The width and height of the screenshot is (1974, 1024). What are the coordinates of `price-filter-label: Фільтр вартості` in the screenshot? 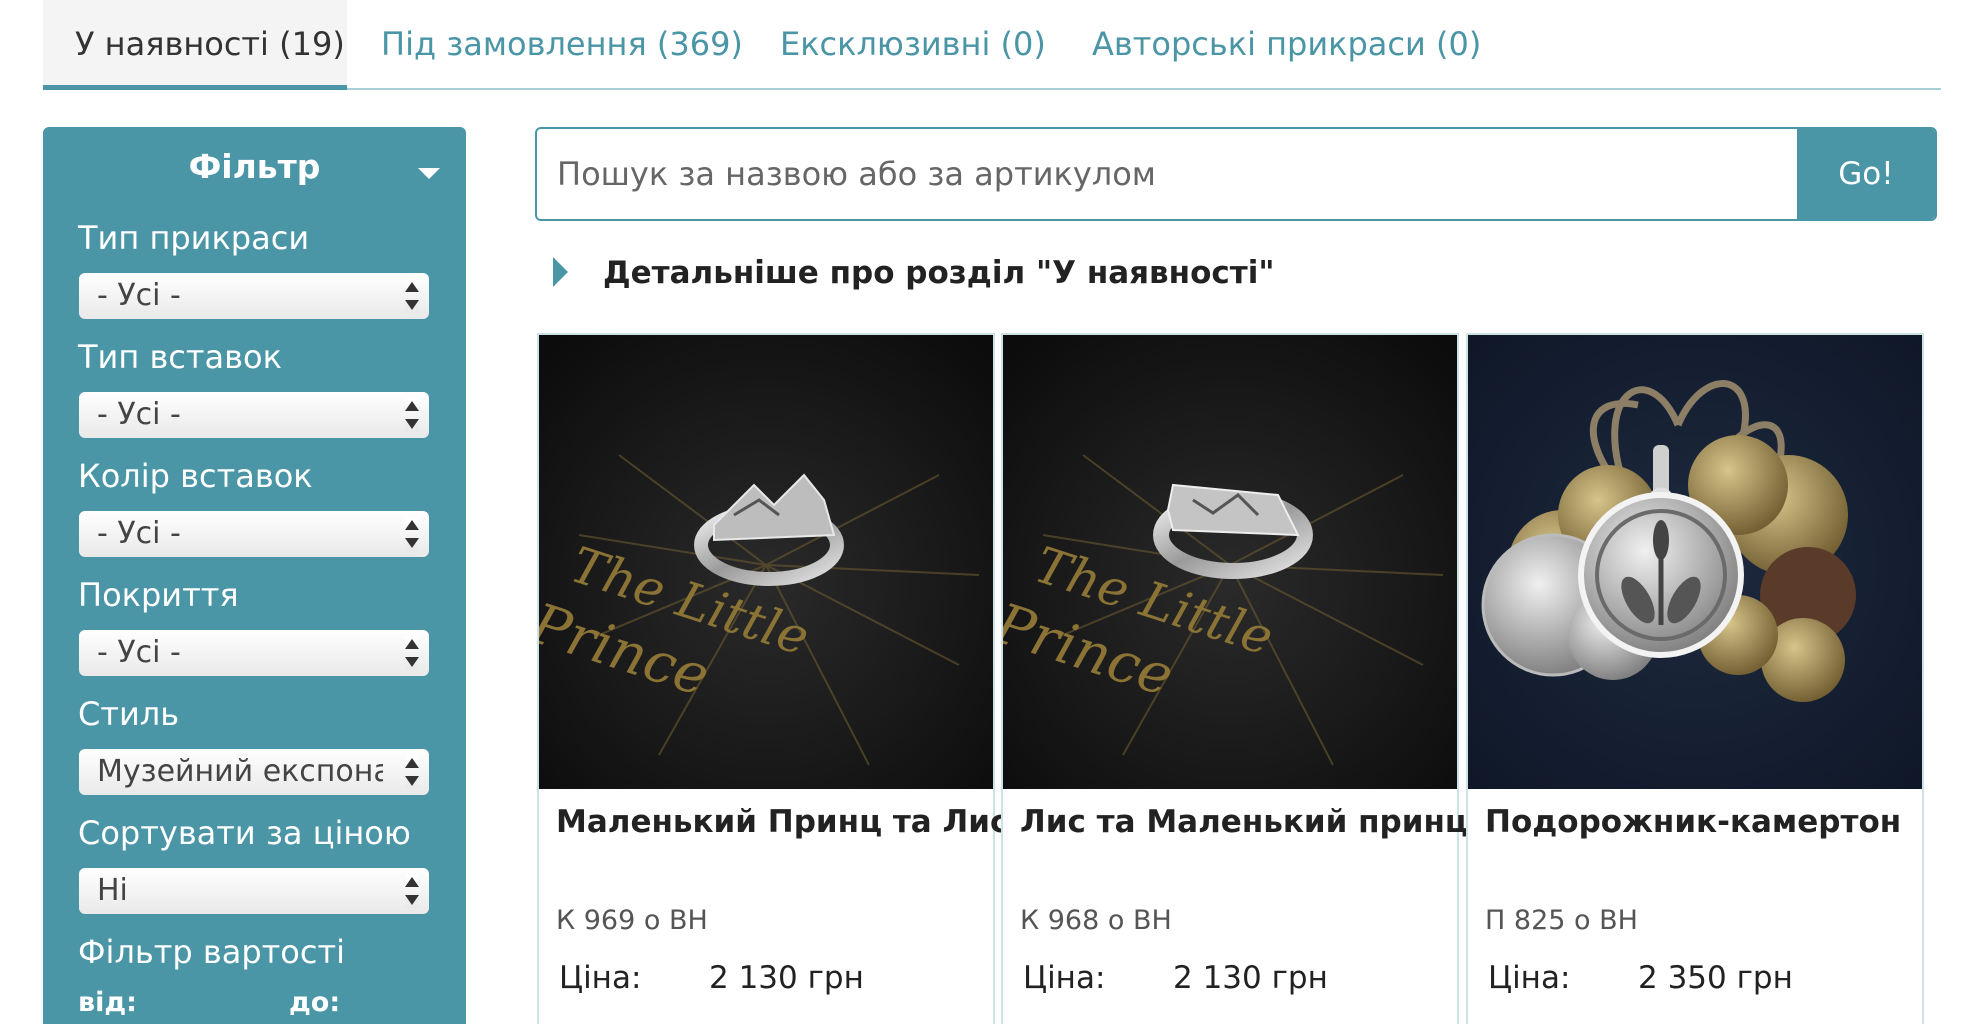 It's located at (211, 952).